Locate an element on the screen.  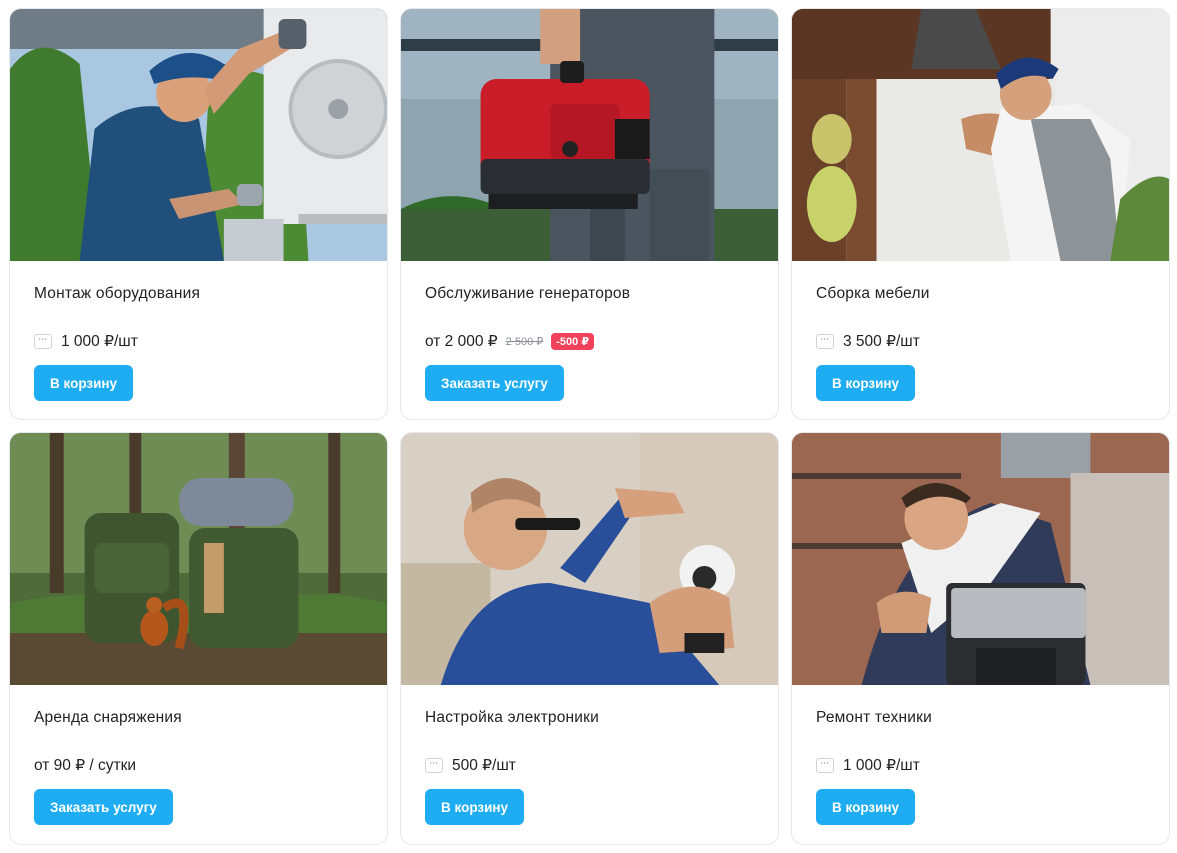
price-row: от 90 ₽ / сутки is located at coordinates (85, 765).